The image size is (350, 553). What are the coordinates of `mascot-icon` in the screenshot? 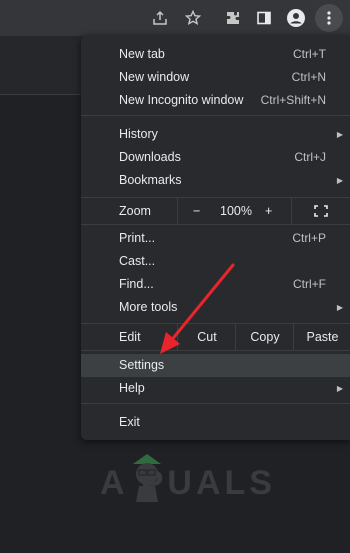 It's located at (147, 478).